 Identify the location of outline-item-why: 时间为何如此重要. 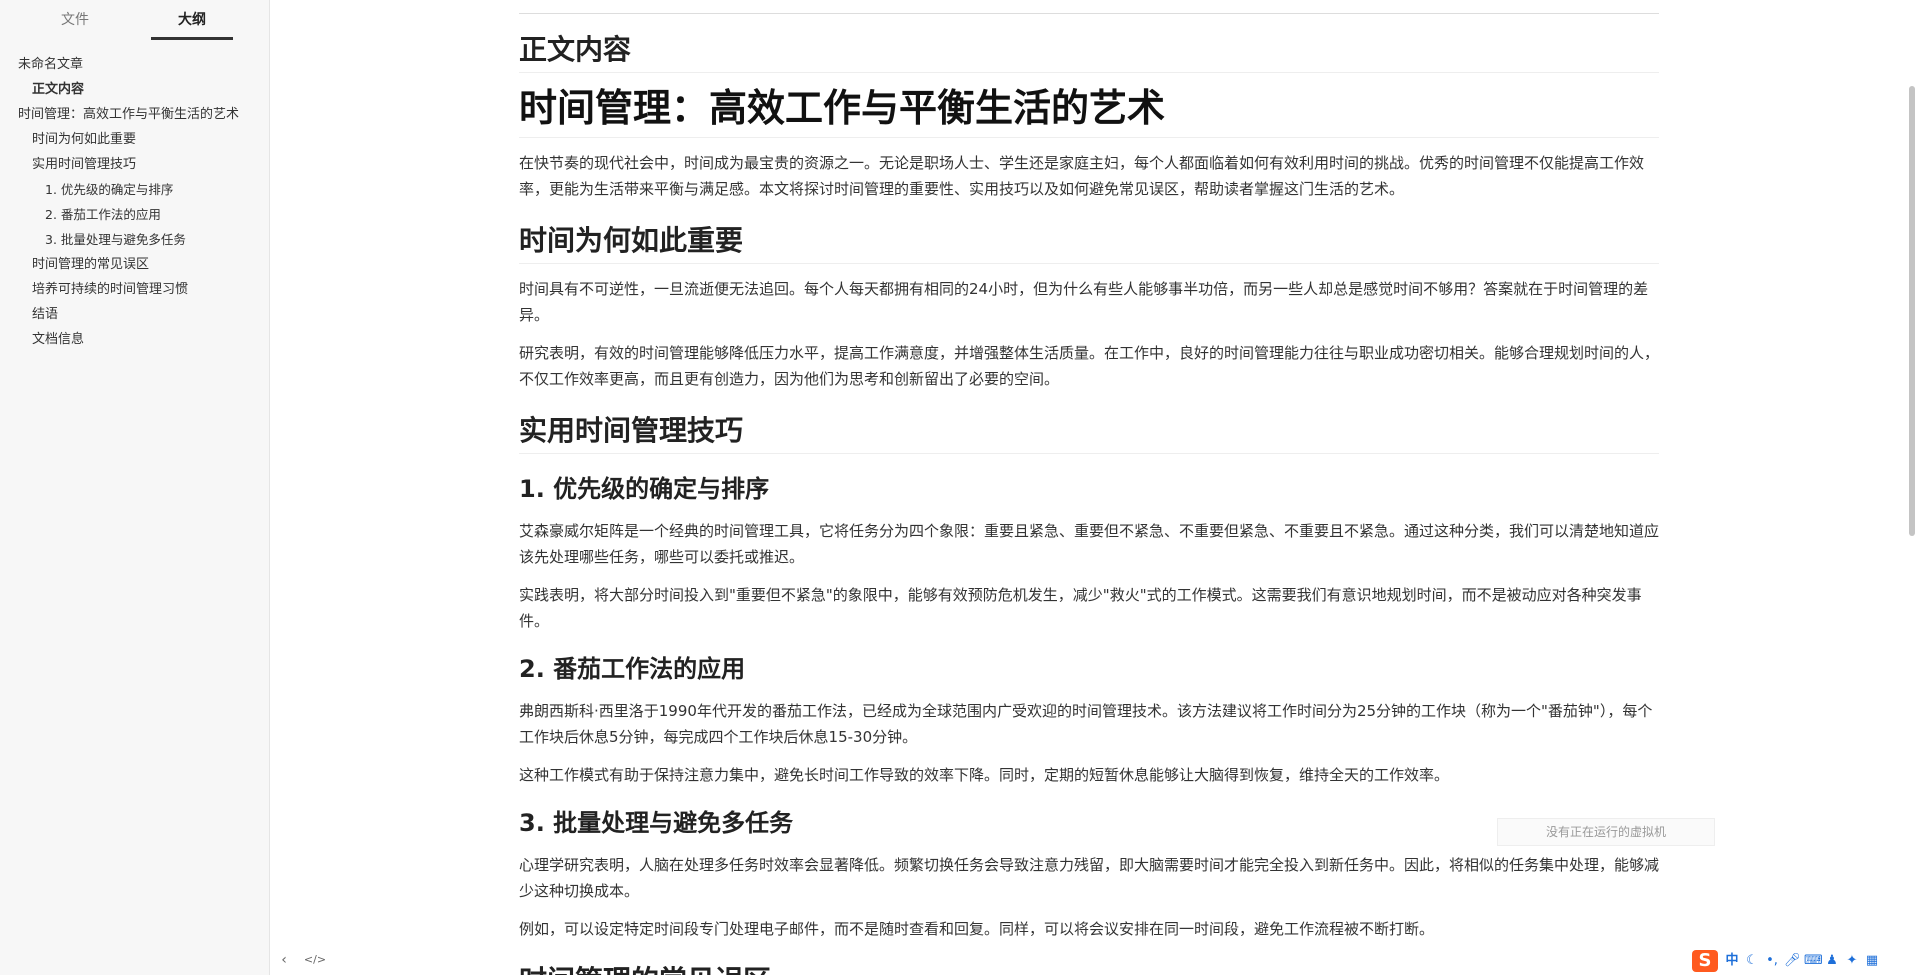
(134, 139).